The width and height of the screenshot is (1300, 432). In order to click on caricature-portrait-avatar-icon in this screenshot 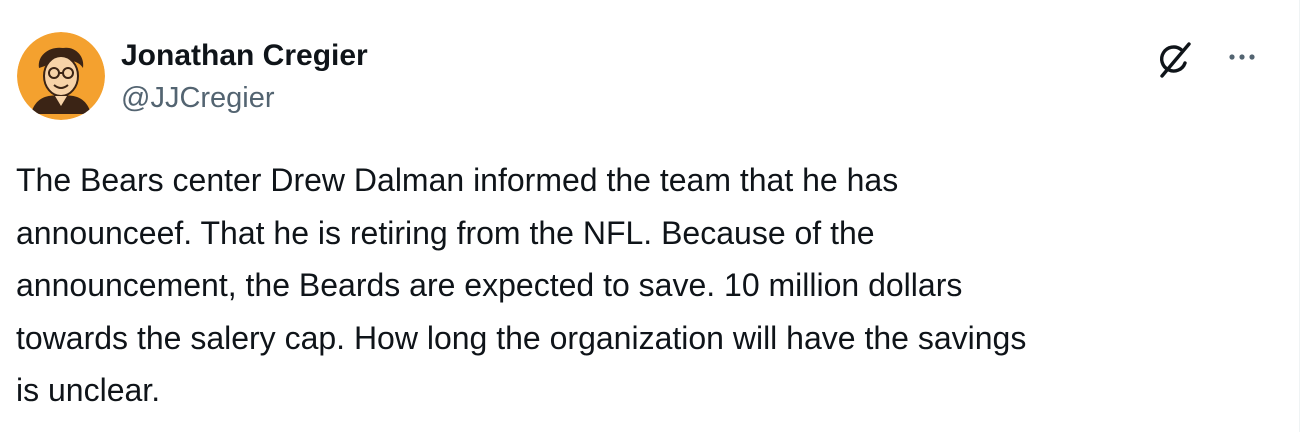, I will do `click(61, 76)`.